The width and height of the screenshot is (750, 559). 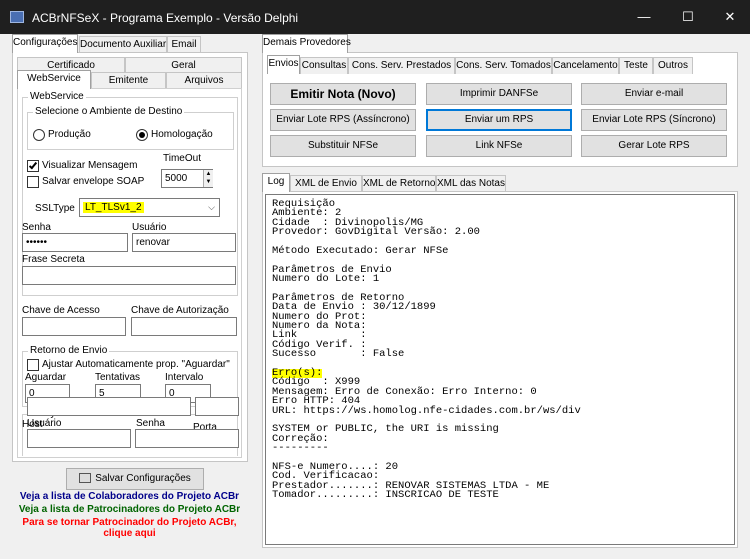 What do you see at coordinates (123, 44) in the screenshot?
I see `tab-documento-auxiliar: Documento Auxiliar` at bounding box center [123, 44].